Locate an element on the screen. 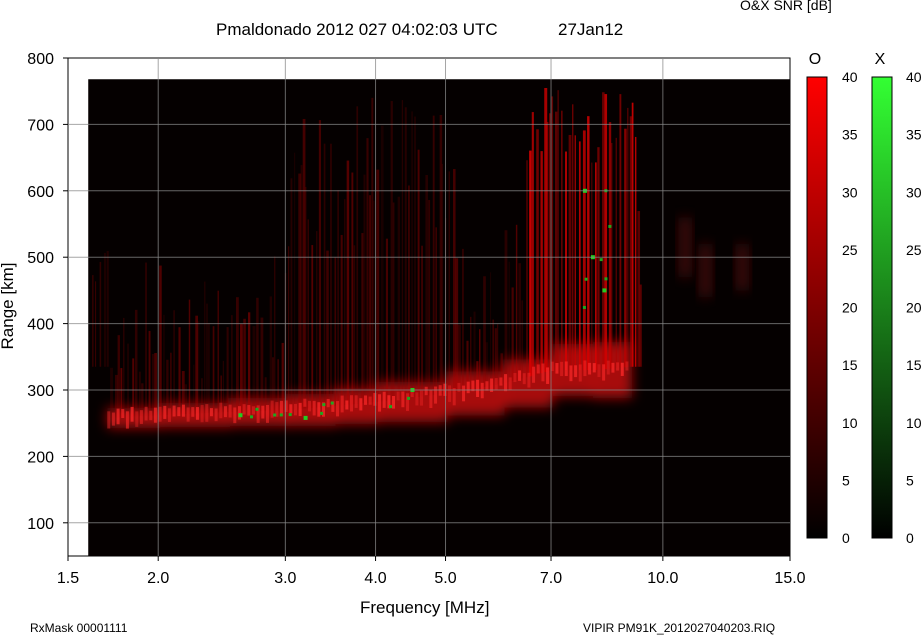  x-tick-label: 15.0 is located at coordinates (789, 578).